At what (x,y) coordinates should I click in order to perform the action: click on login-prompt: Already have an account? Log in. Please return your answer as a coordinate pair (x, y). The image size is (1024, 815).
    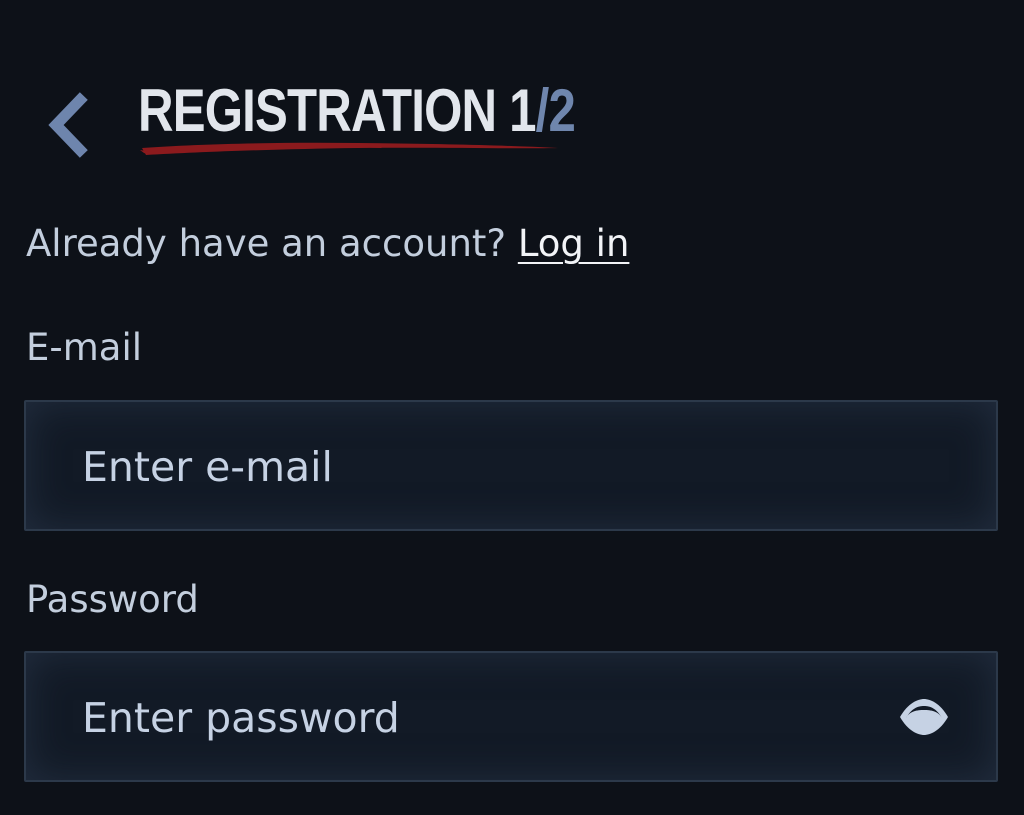
    Looking at the image, I should click on (327, 243).